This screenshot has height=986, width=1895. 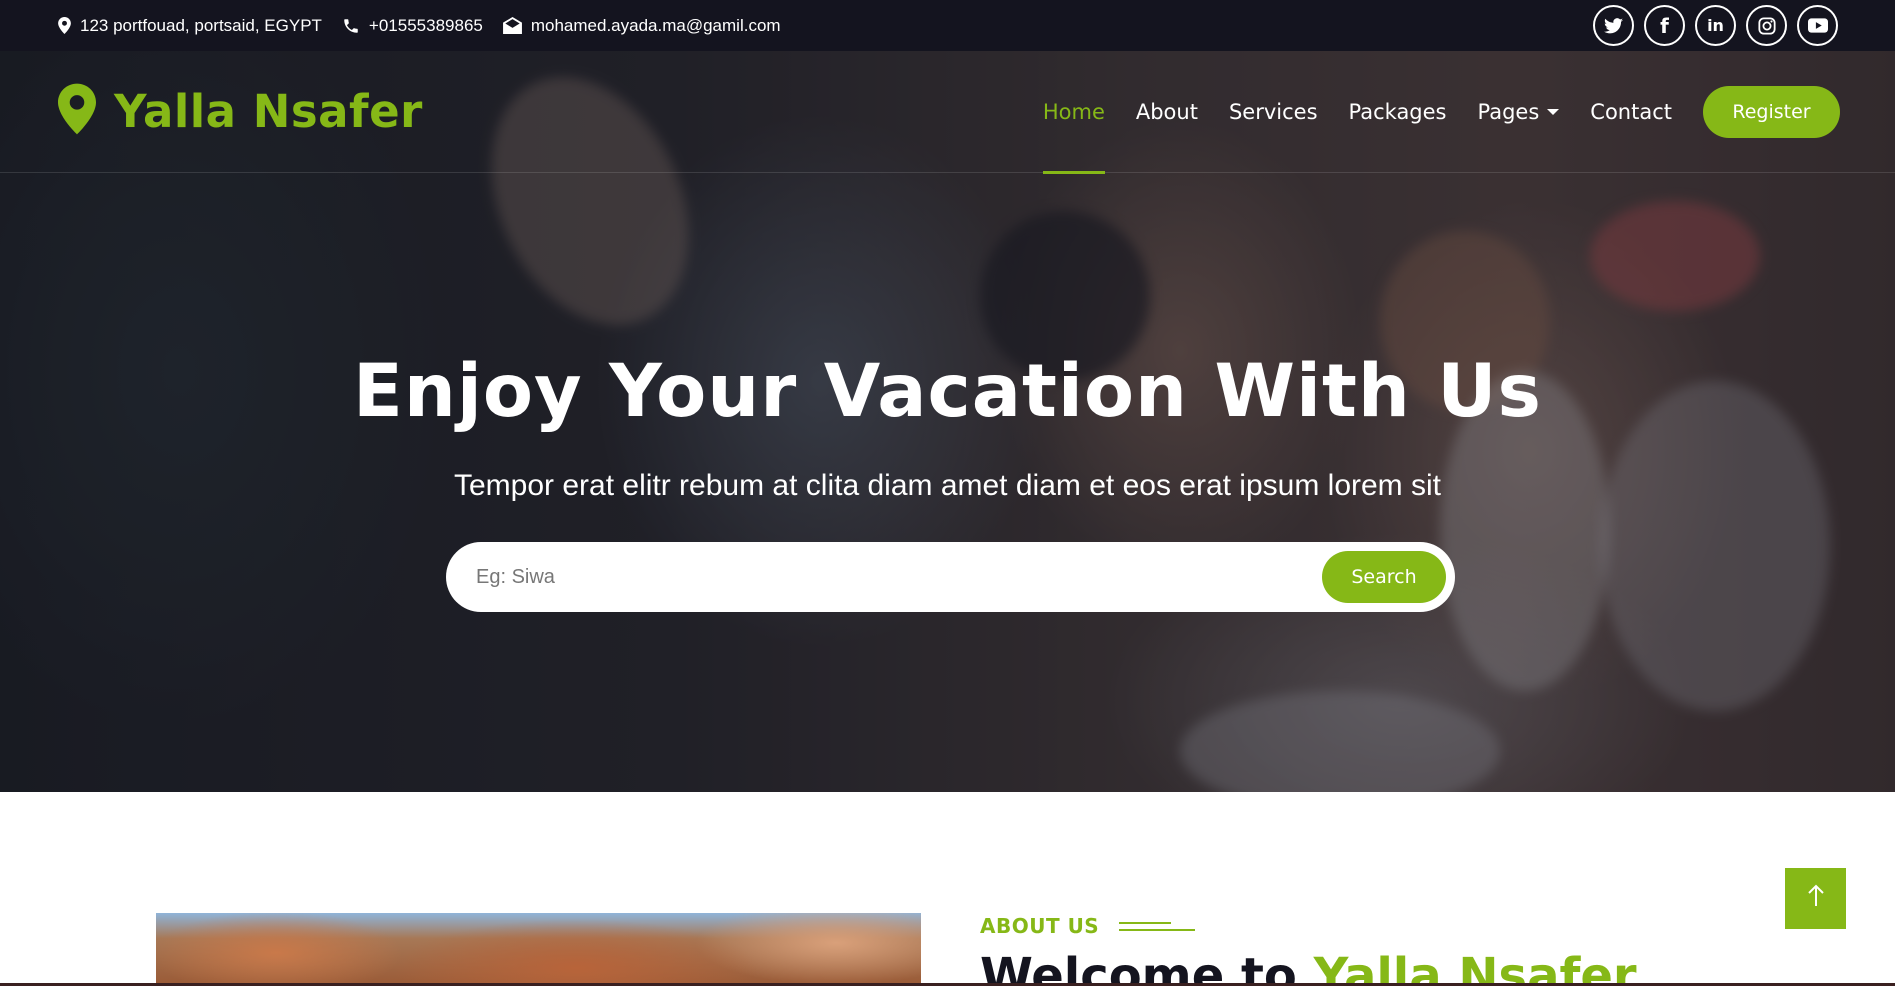 What do you see at coordinates (1308, 967) in the screenshot?
I see `about-heading: Welcome to Yalla Nsafer` at bounding box center [1308, 967].